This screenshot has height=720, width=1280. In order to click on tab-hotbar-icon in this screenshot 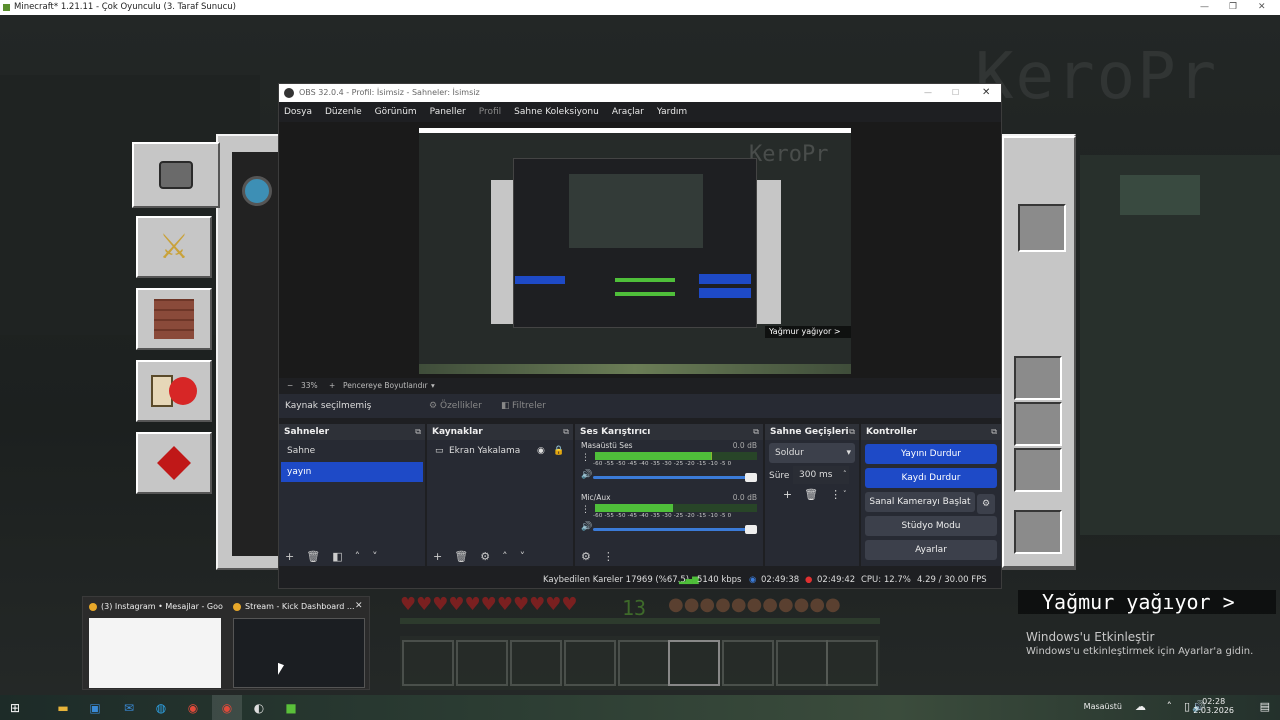, I will do `click(176, 175)`.